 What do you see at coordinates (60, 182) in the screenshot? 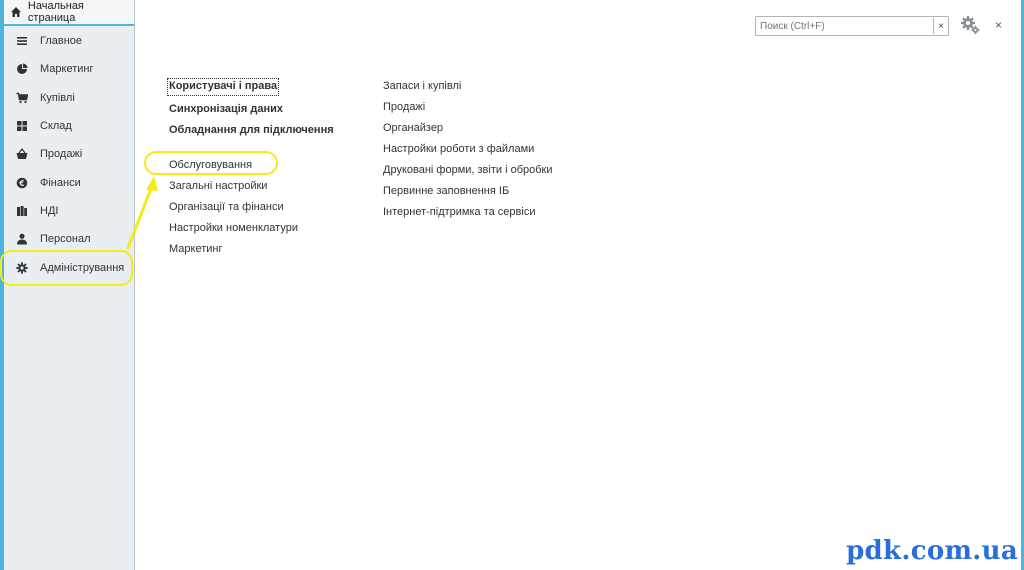
I see `sidebar-item-label: Фінанси` at bounding box center [60, 182].